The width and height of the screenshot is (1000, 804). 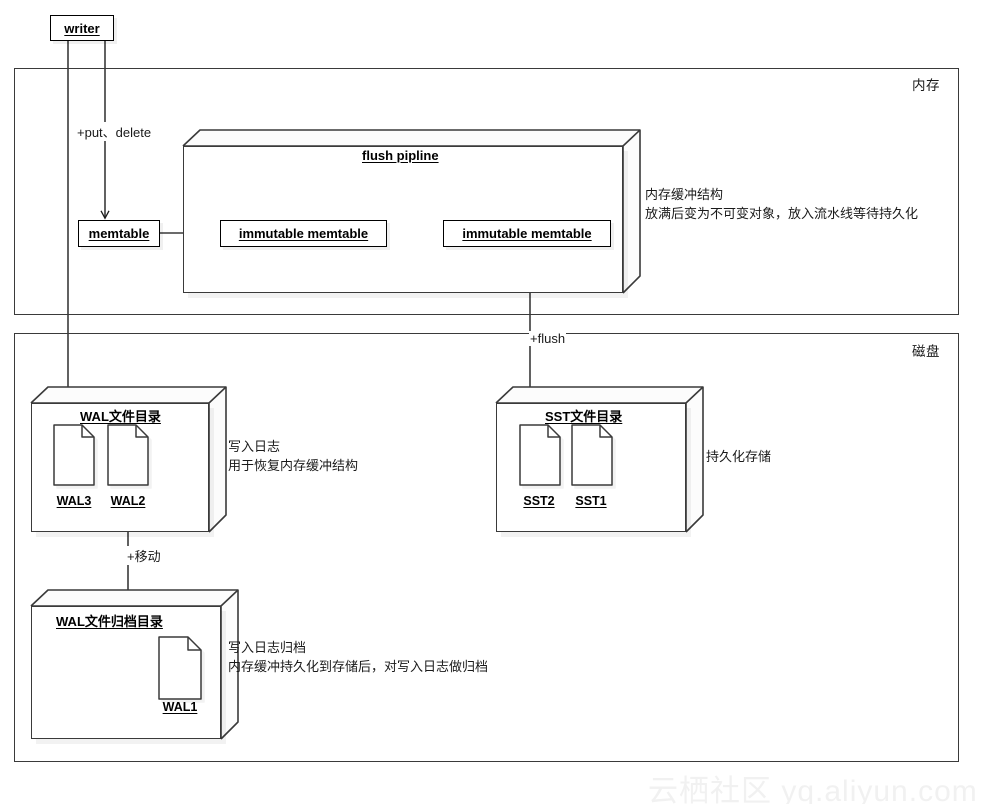 What do you see at coordinates (782, 204) in the screenshot?
I see `note-memory-buffer: 内存缓冲结构 放满后变为不可变对象，放入流水线等待持久化` at bounding box center [782, 204].